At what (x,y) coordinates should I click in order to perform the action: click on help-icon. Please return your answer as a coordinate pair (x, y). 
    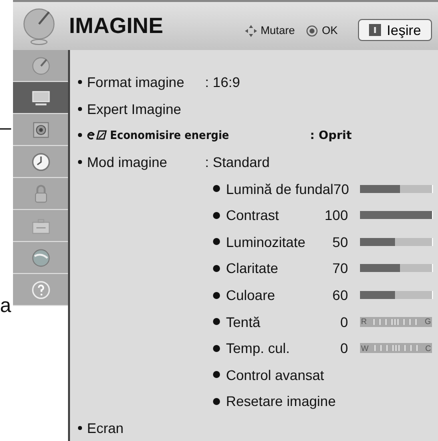
    Looking at the image, I should click on (41, 289).